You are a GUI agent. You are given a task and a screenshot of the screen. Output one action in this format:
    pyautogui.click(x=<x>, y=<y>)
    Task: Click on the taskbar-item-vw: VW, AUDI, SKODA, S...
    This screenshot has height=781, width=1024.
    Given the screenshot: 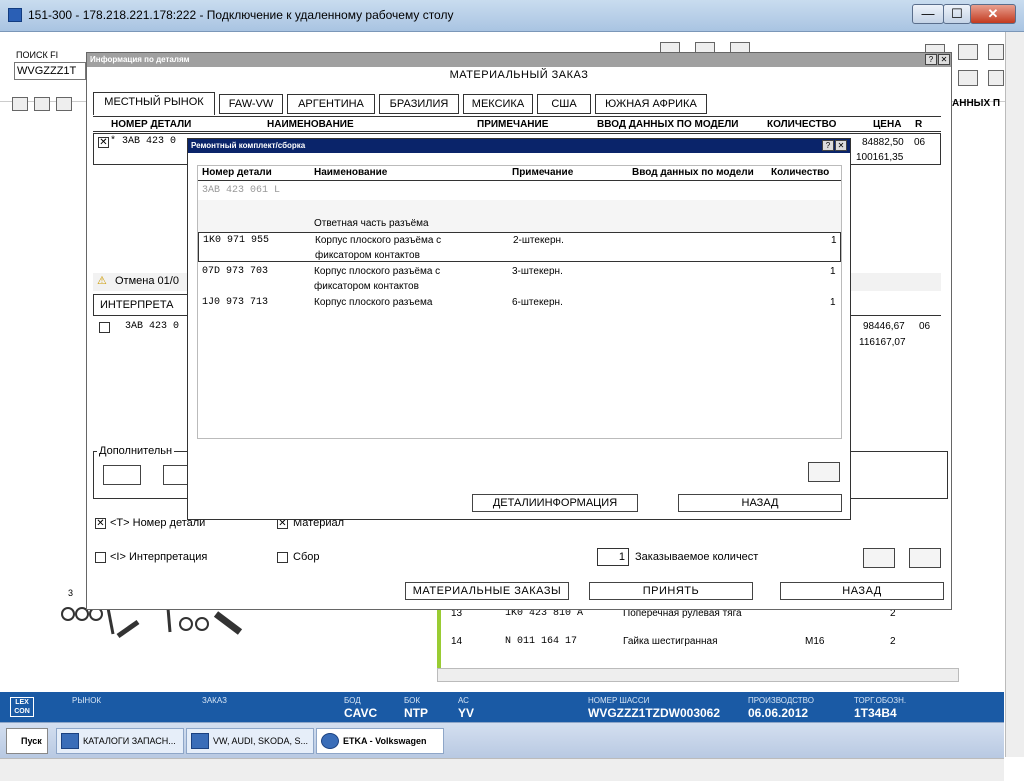 What is the action you would take?
    pyautogui.click(x=250, y=741)
    